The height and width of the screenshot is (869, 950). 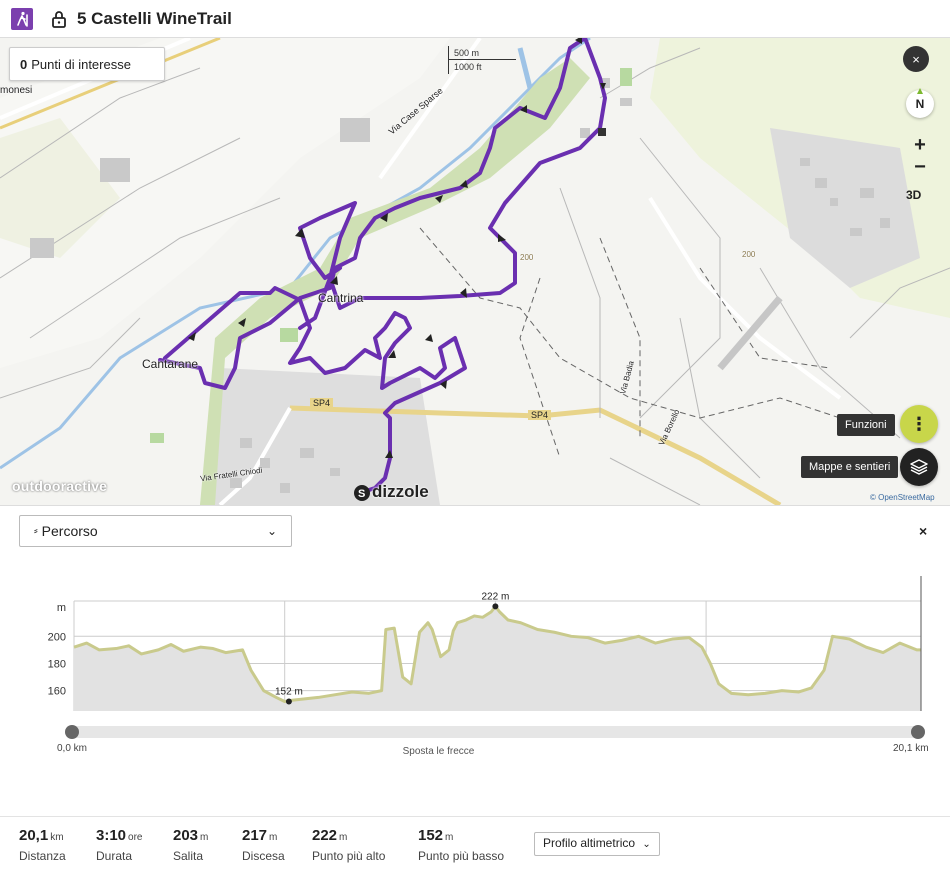 What do you see at coordinates (60, 486) in the screenshot?
I see `brand-logo: outdooractive` at bounding box center [60, 486].